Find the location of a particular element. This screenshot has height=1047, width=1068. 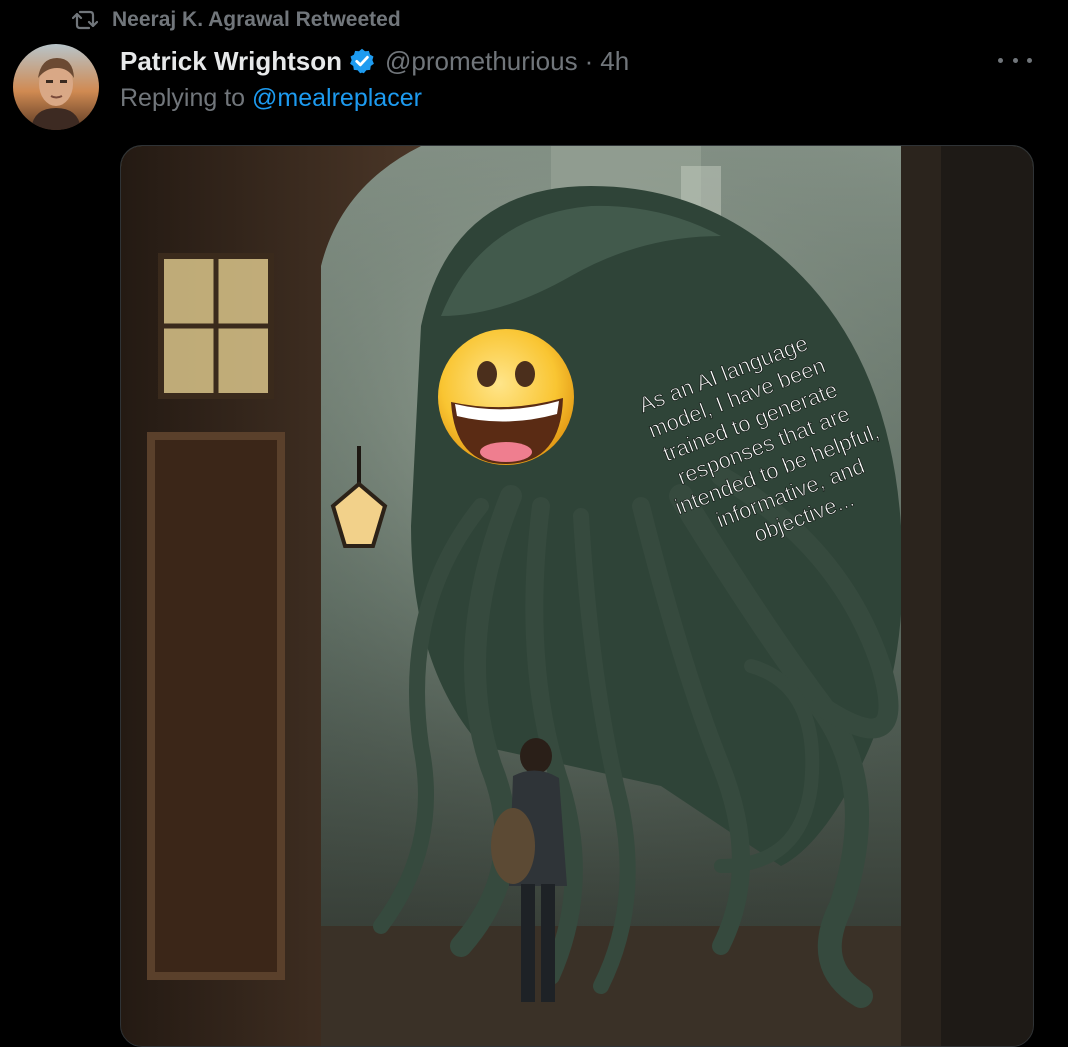

retweet-icon is located at coordinates (85, 20).